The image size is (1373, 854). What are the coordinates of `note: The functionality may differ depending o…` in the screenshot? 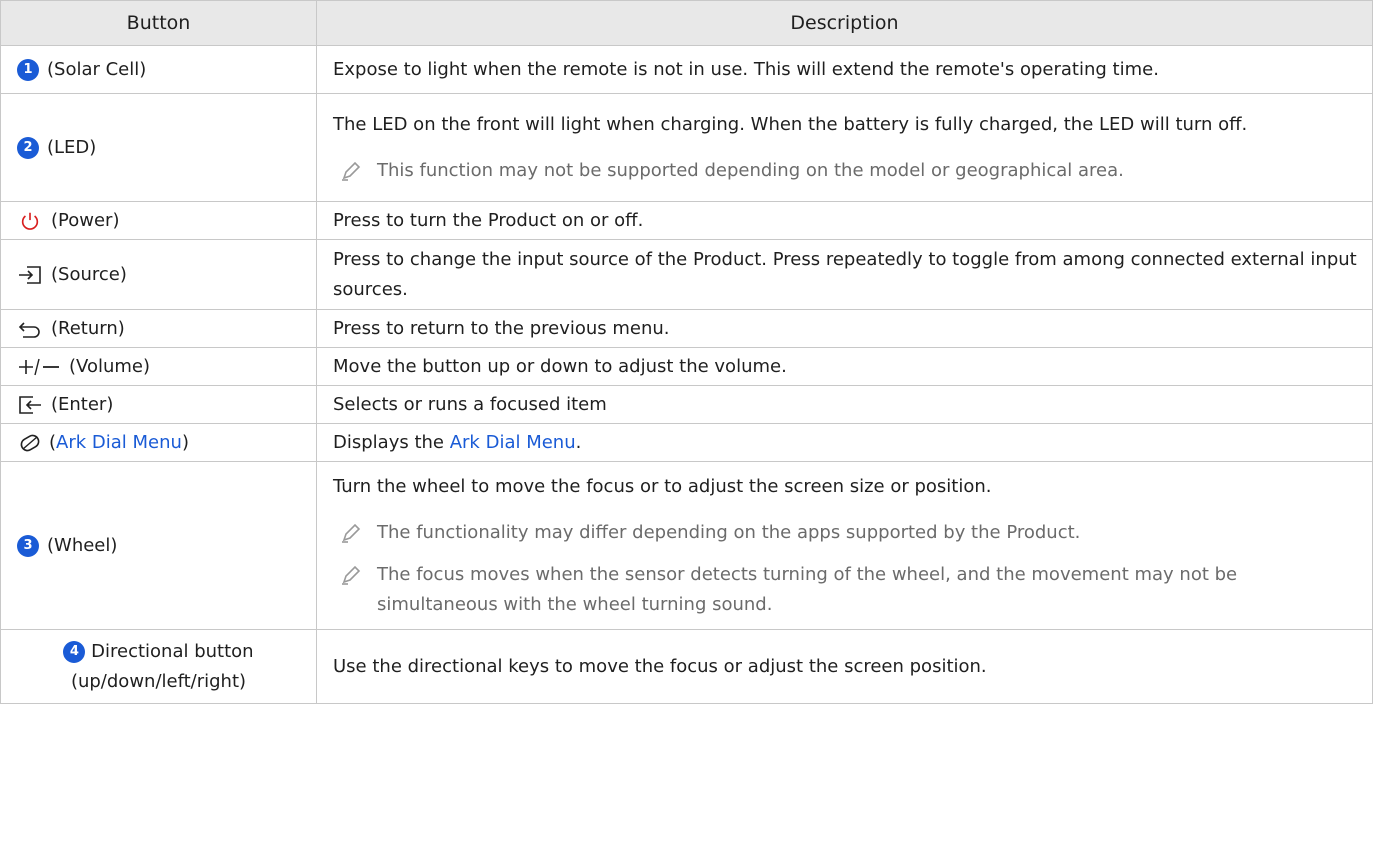 It's located at (846, 533).